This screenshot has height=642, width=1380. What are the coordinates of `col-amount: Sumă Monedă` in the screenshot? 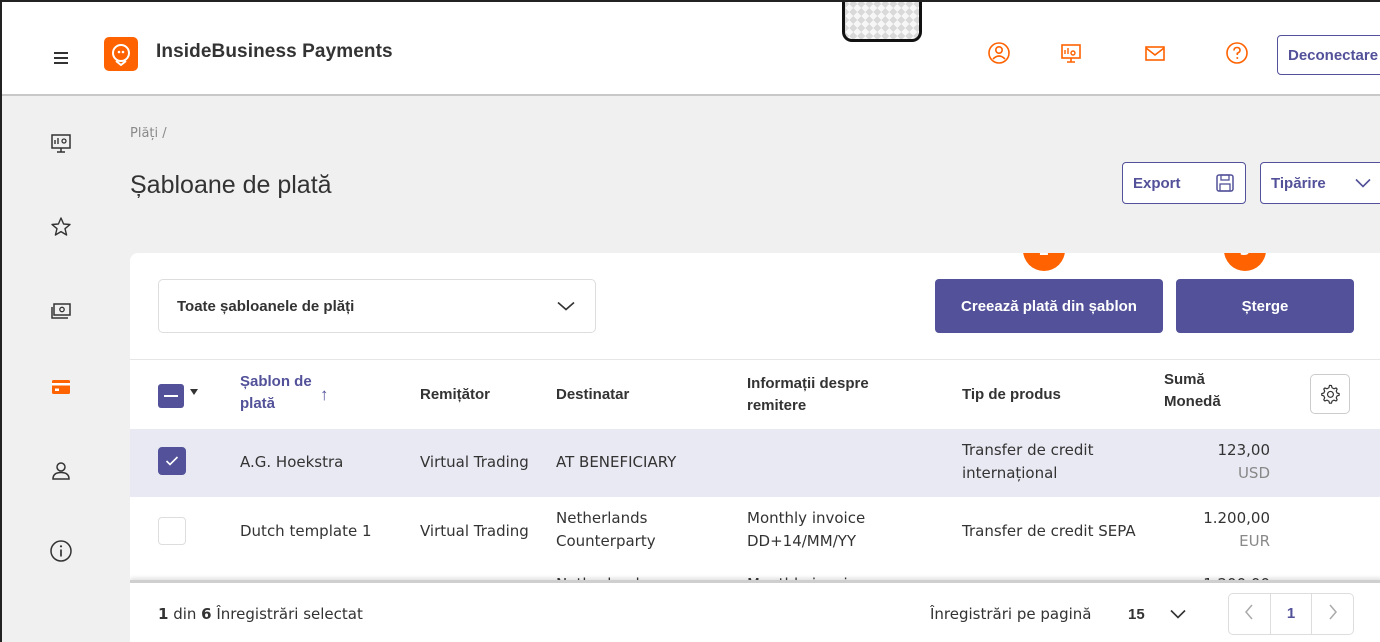 It's located at (1192, 391).